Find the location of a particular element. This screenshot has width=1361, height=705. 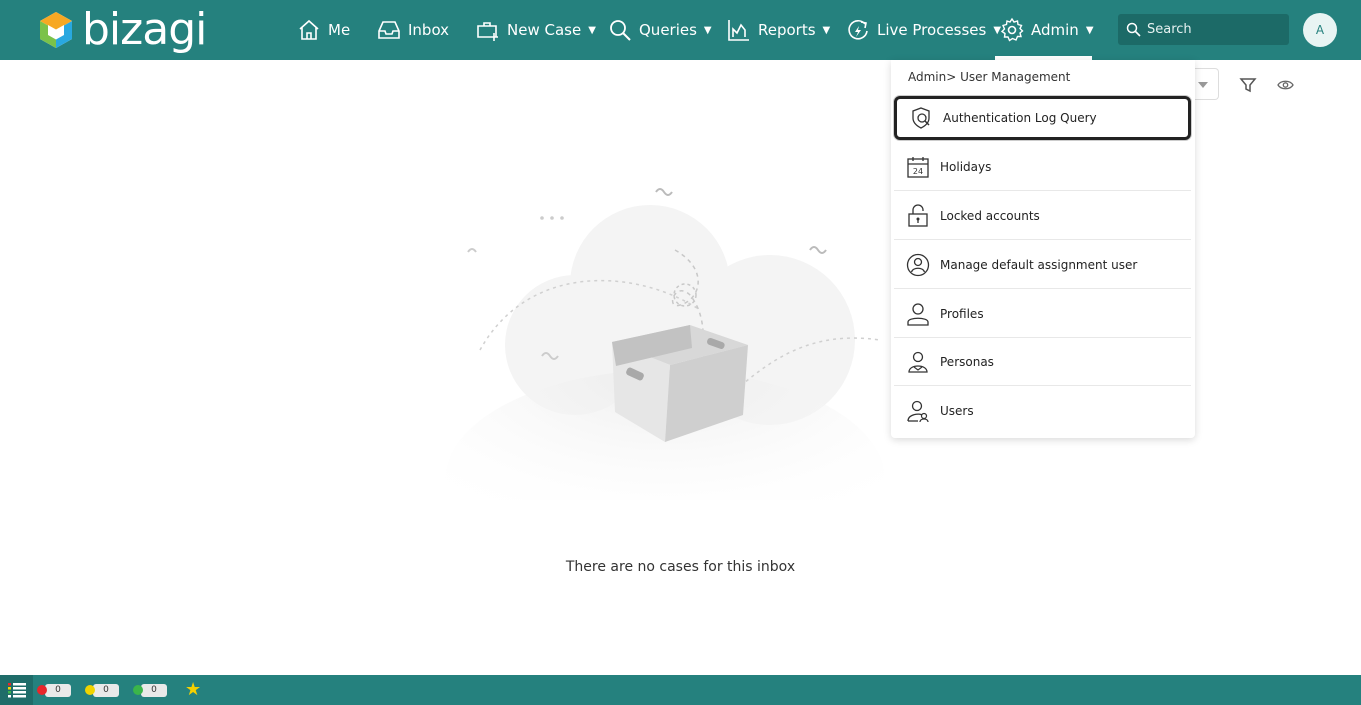

nav-inbox: Inbox is located at coordinates (412, 30).